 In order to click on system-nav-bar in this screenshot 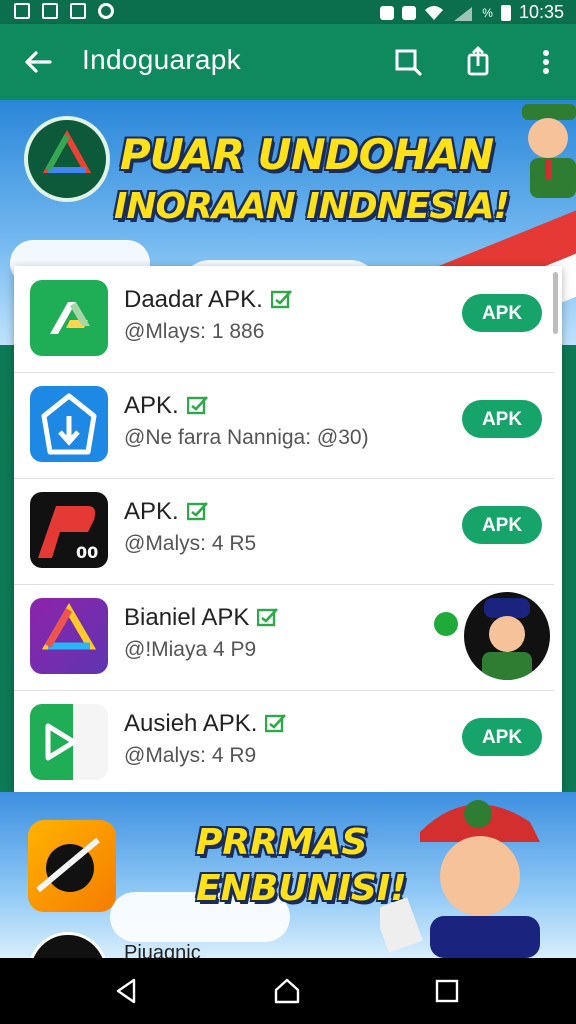, I will do `click(288, 991)`.